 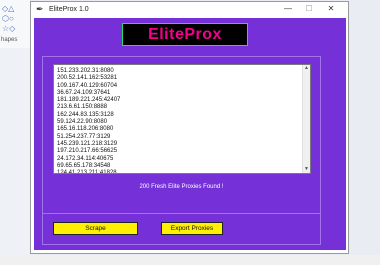 I want to click on list-item: 145.239.121.218:3129, so click(x=88, y=144).